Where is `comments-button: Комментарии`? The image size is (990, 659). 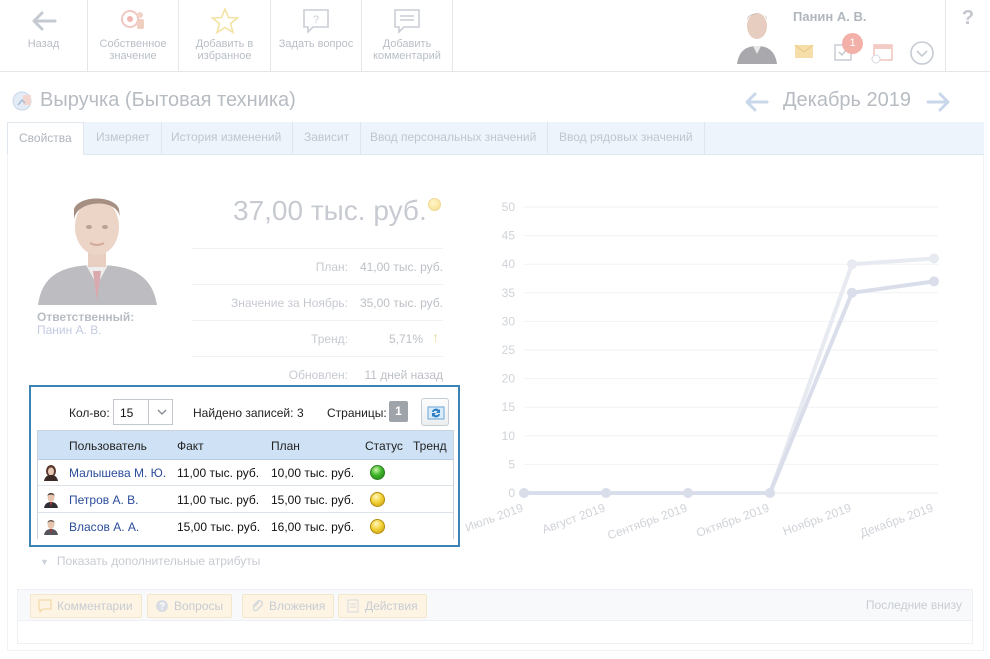
comments-button: Комментарии is located at coordinates (86, 606).